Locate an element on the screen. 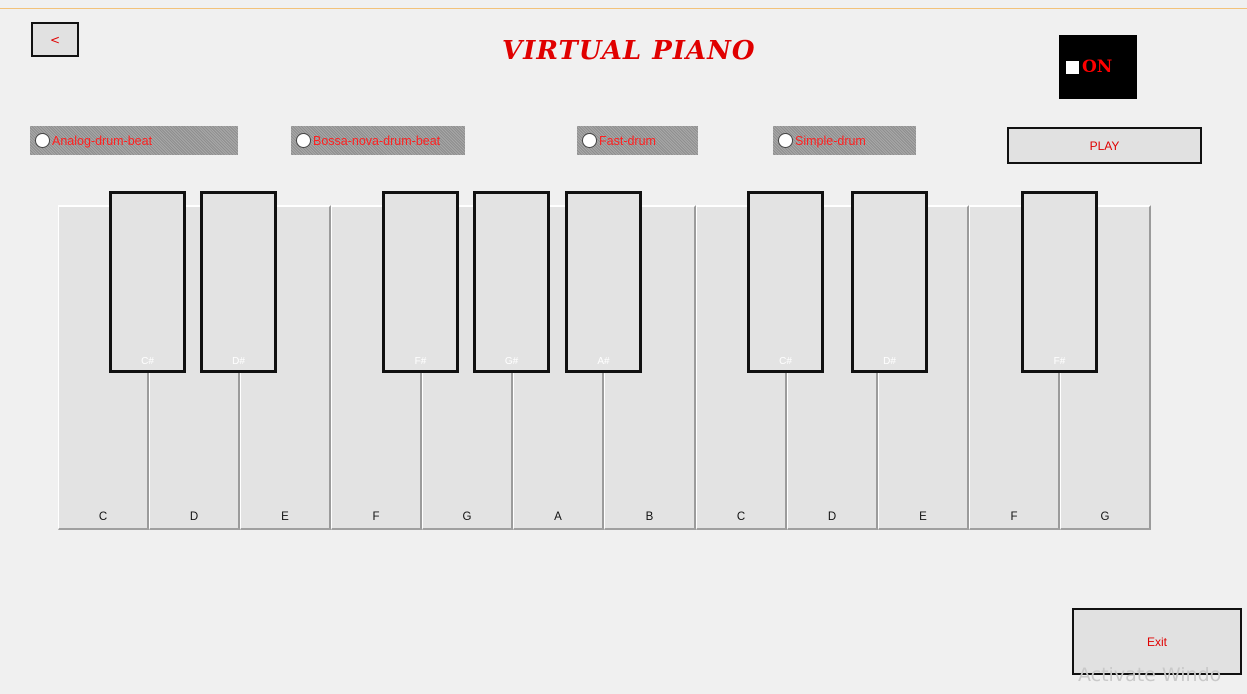 The image size is (1247, 694). beat-option-label: Analog-drum-beat is located at coordinates (102, 140).